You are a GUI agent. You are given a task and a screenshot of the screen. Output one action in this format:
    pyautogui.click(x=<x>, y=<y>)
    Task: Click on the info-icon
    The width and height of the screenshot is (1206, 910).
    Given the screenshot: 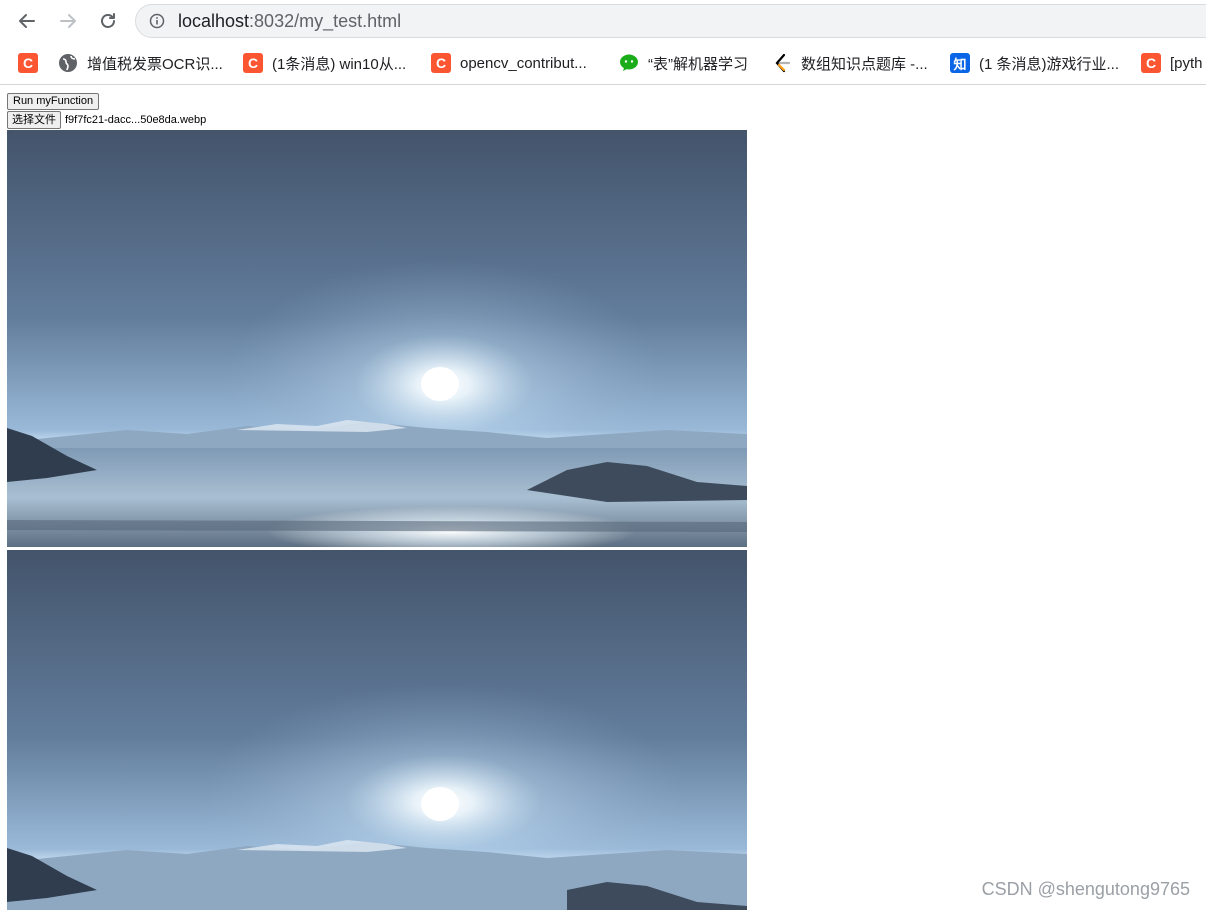 What is the action you would take?
    pyautogui.click(x=157, y=21)
    